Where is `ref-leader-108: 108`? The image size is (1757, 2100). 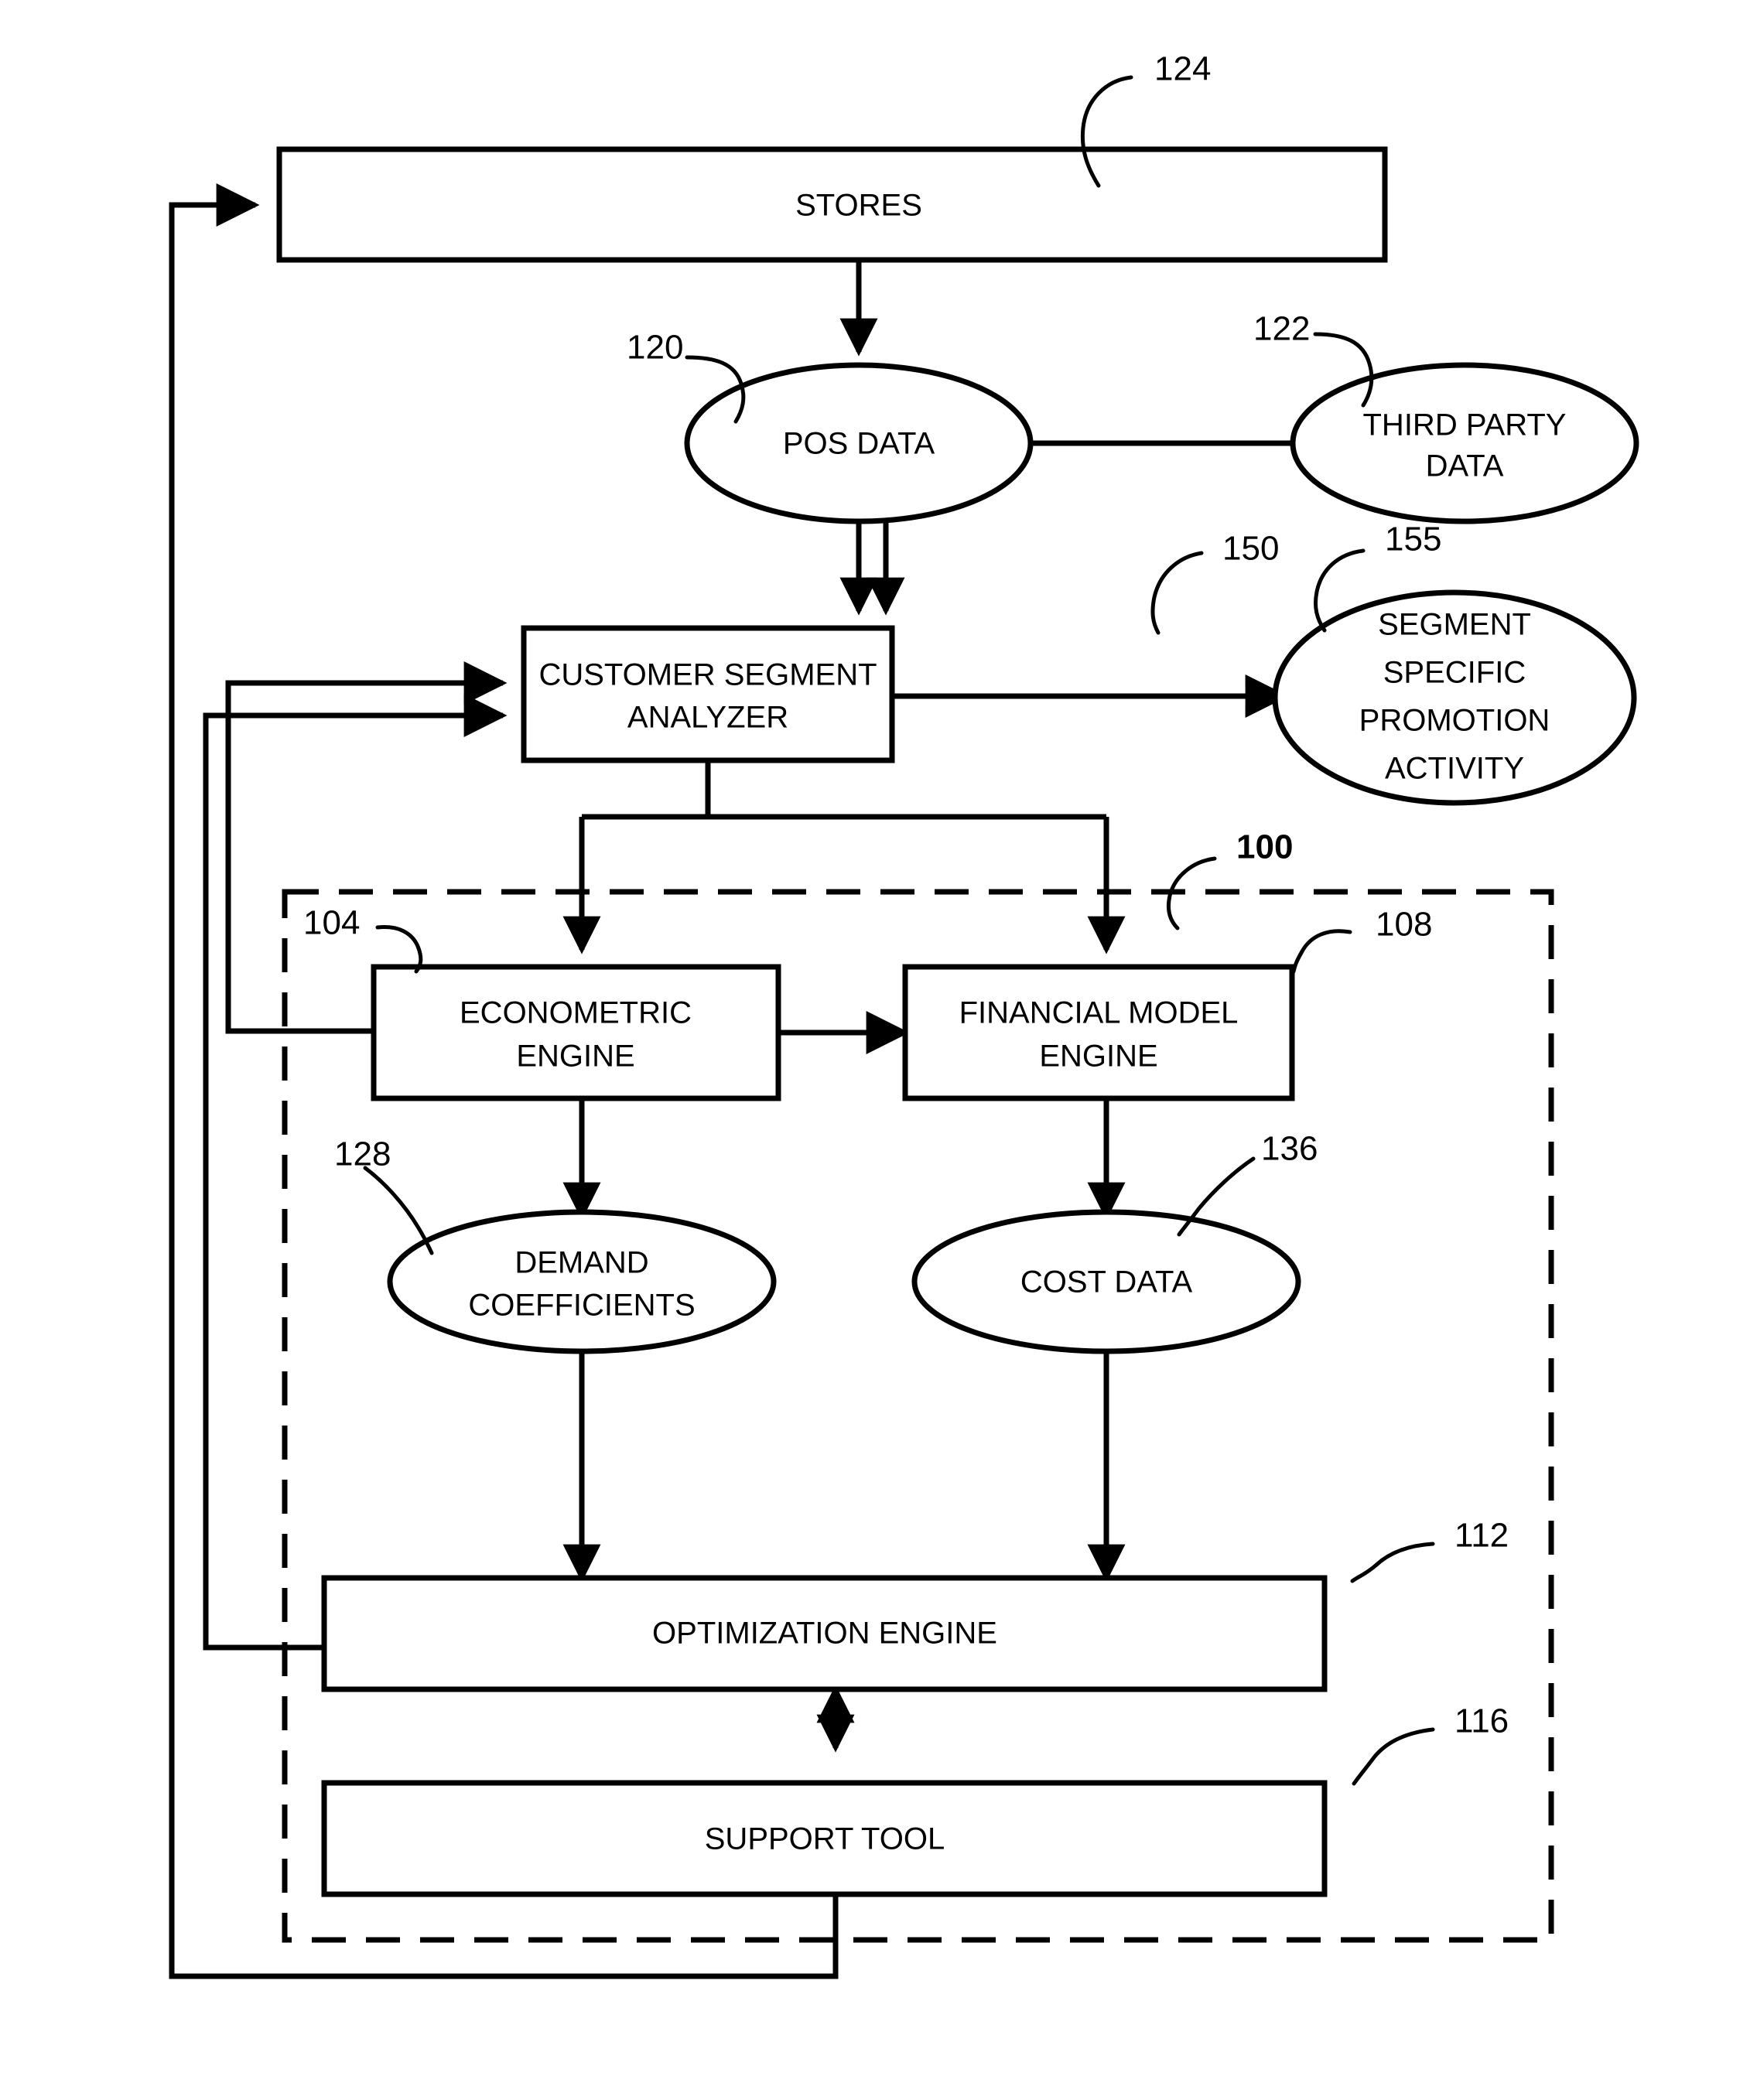
ref-leader-108: 108 is located at coordinates (1361, 940).